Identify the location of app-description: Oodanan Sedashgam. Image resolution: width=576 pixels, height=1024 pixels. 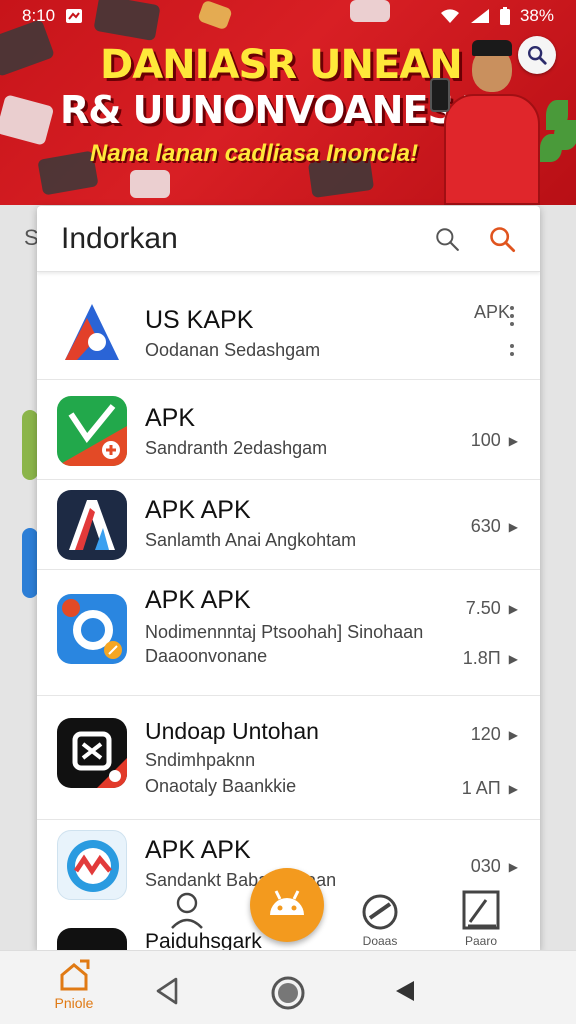
(233, 350).